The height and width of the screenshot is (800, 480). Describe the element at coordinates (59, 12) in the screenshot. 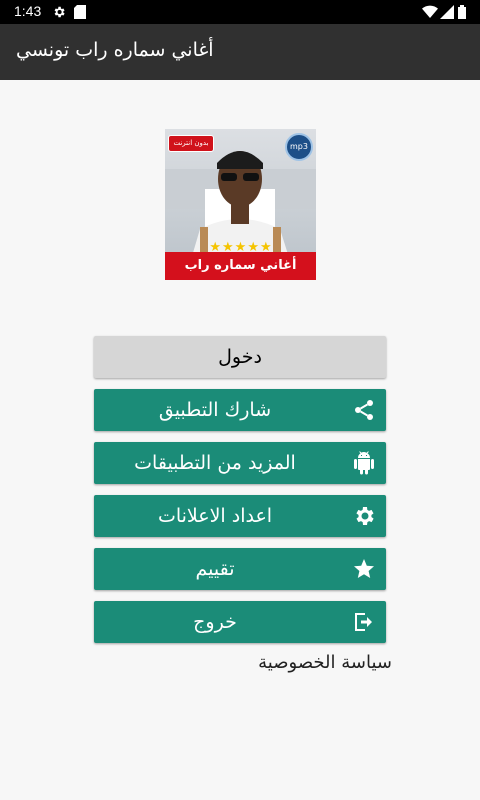

I see `settings-icon` at that location.